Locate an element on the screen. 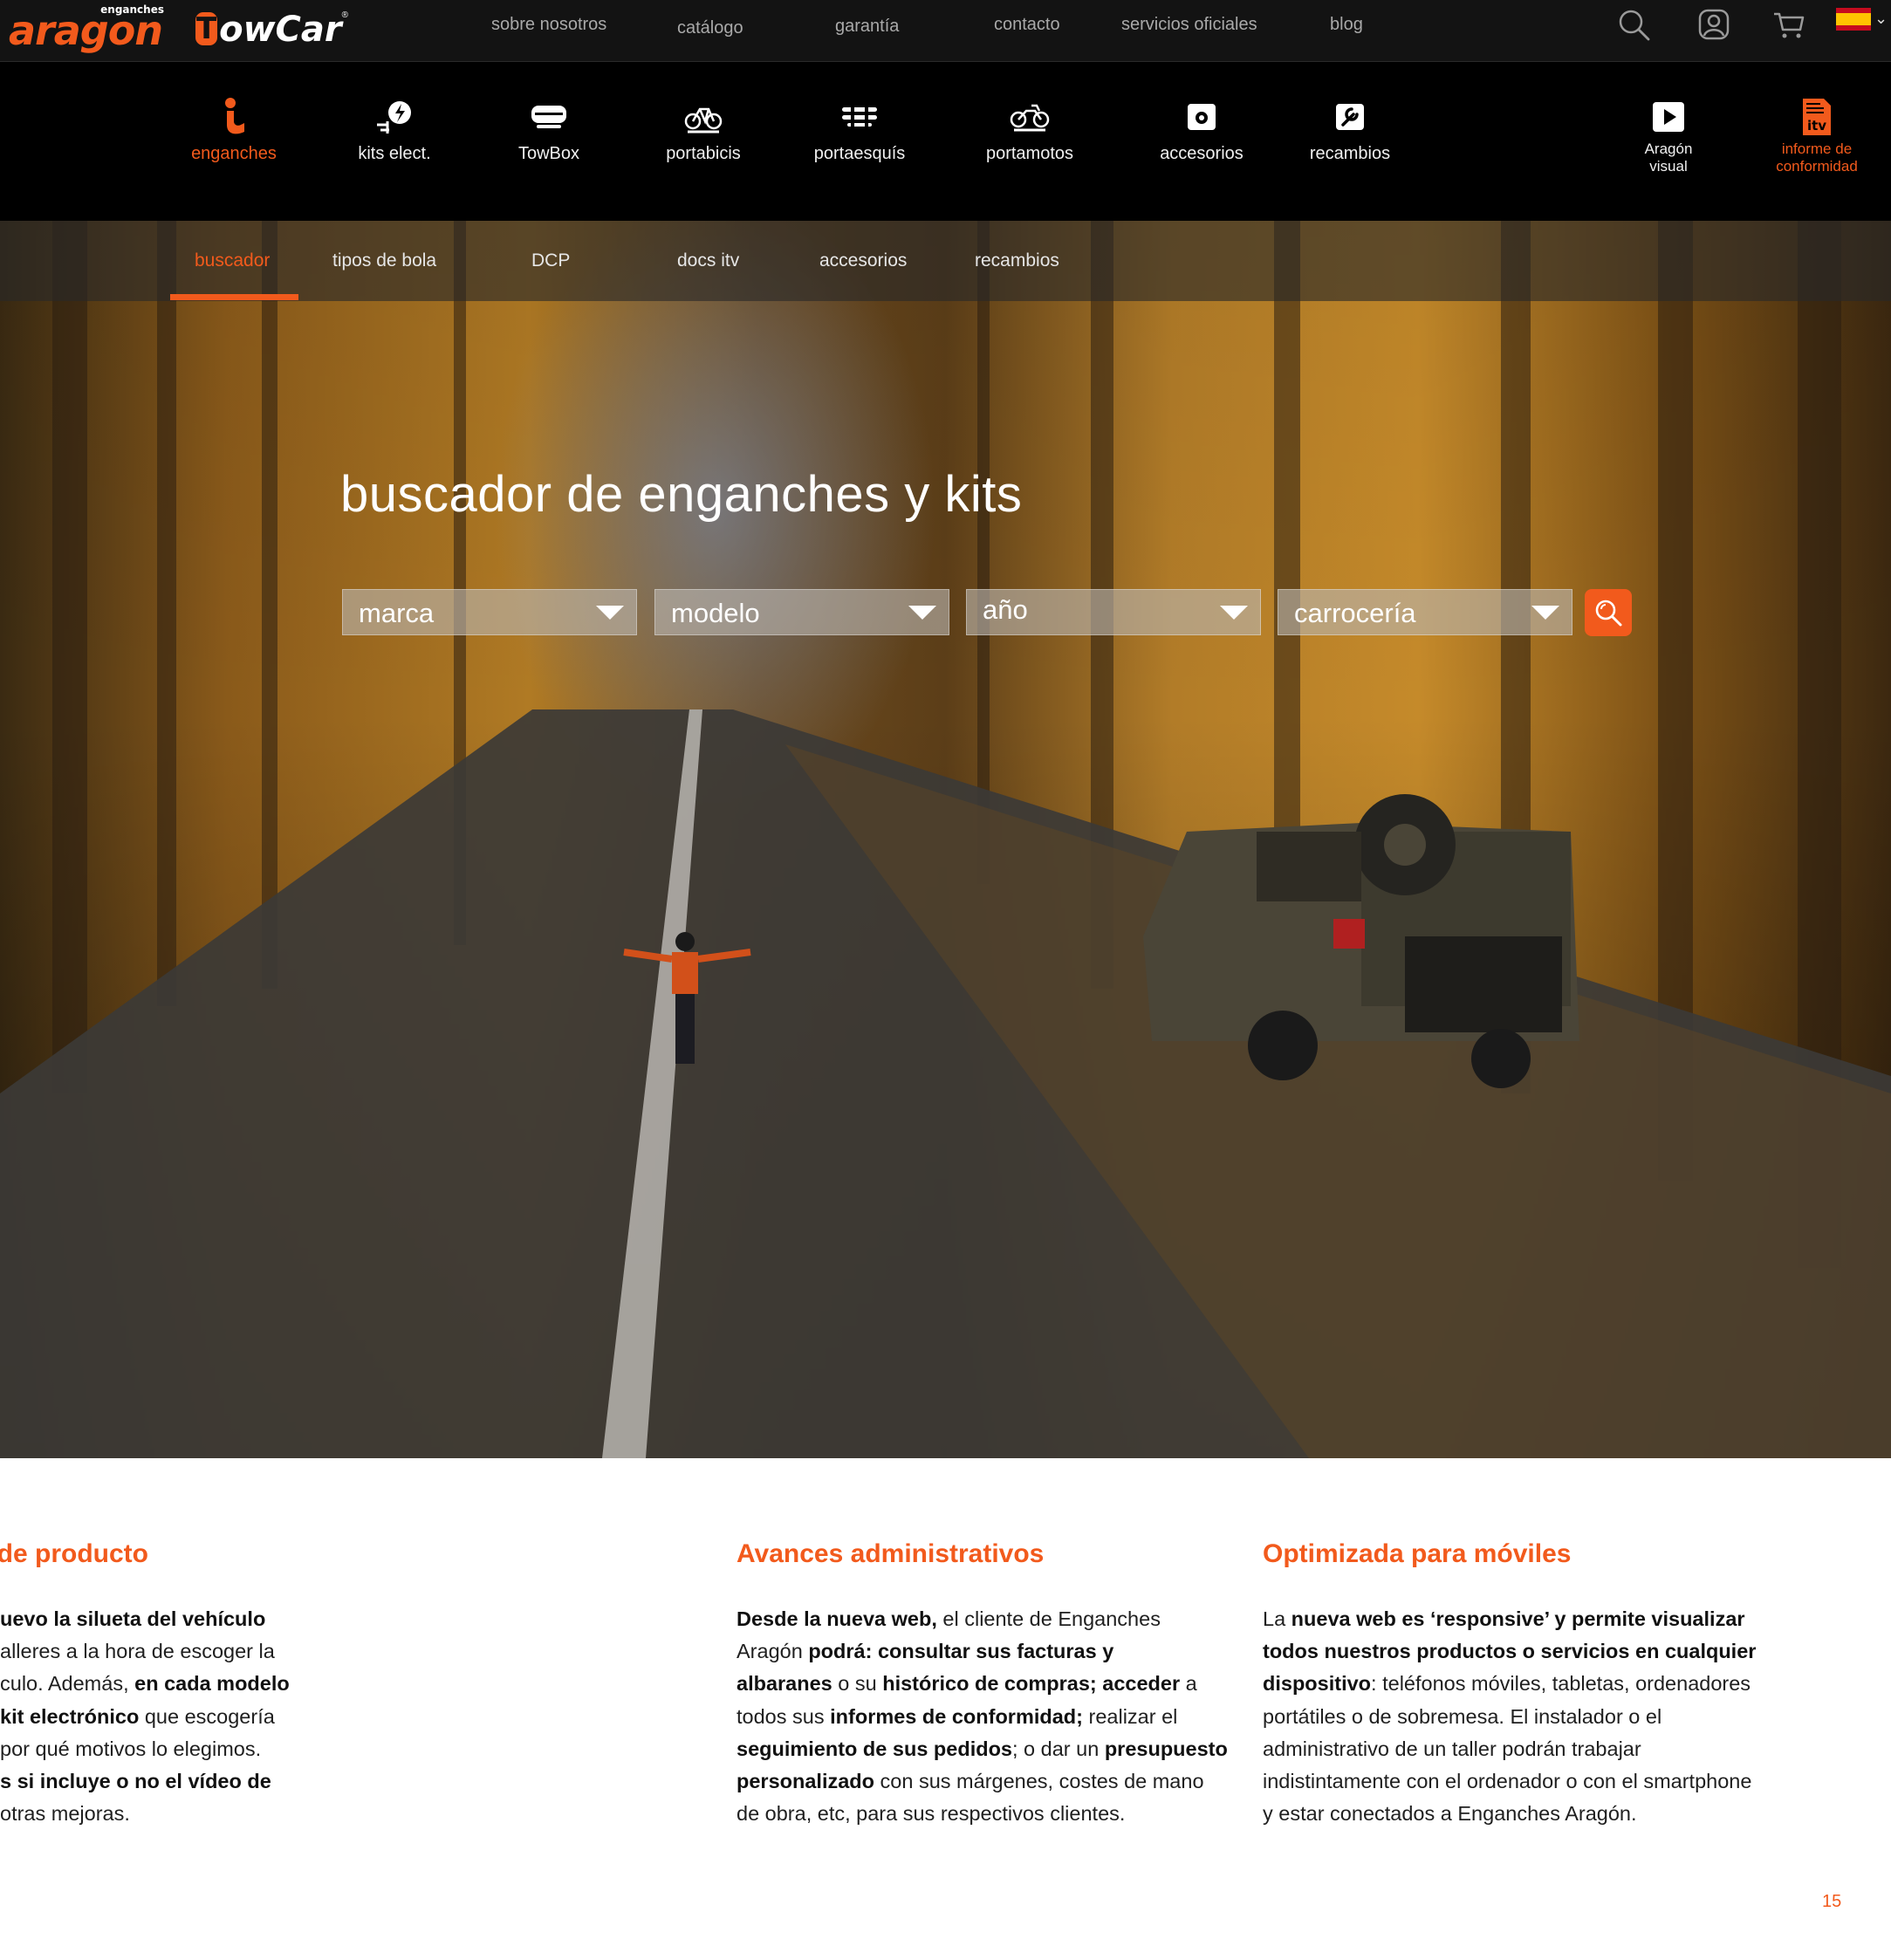 The width and height of the screenshot is (1891, 1960). text: ; o dar un is located at coordinates (1058, 1749).